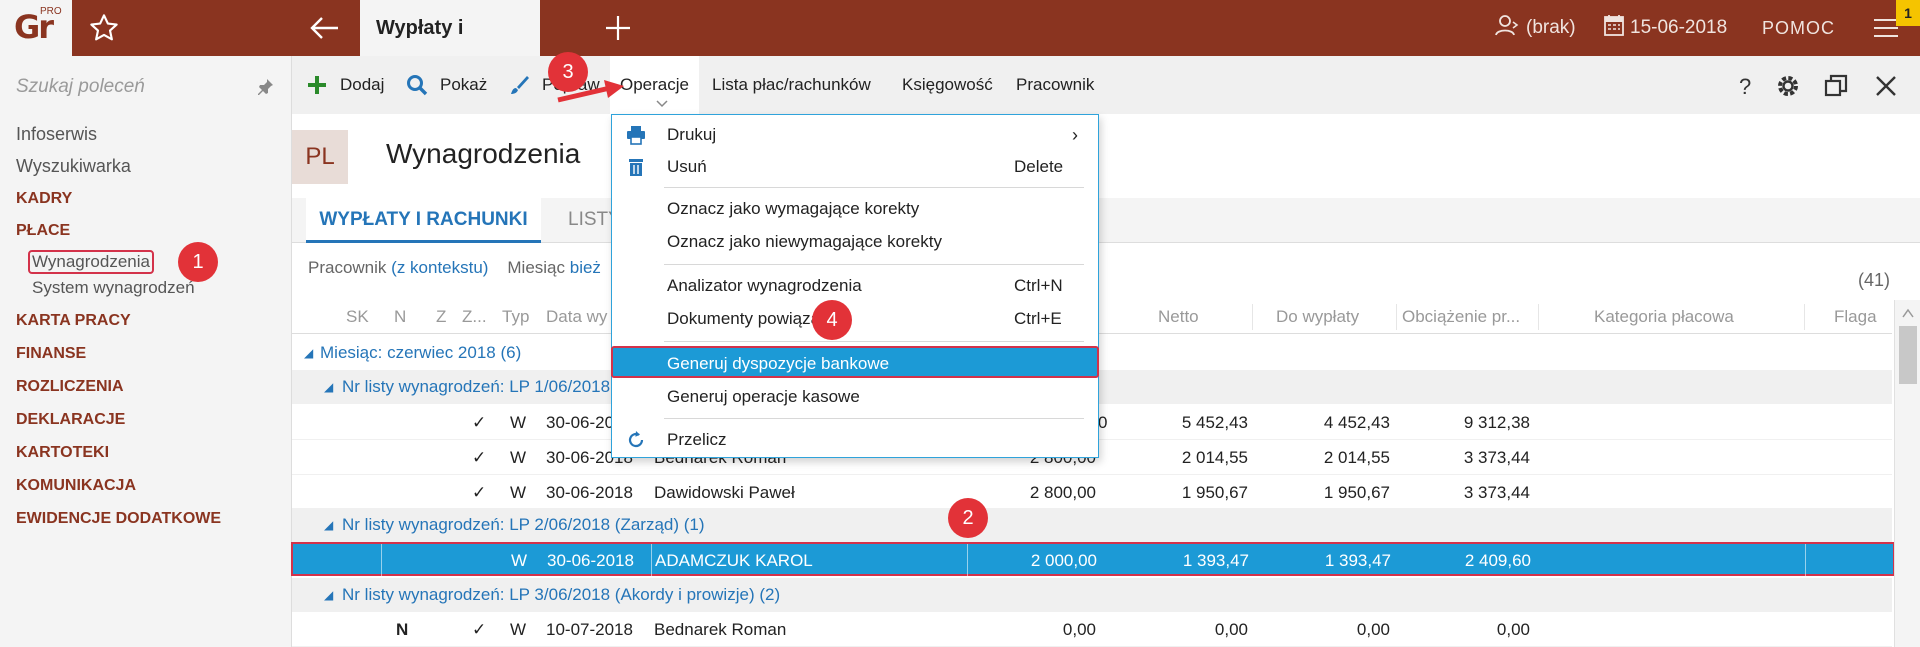 The width and height of the screenshot is (1920, 647). Describe the element at coordinates (417, 85) in the screenshot. I see `search-icon` at that location.